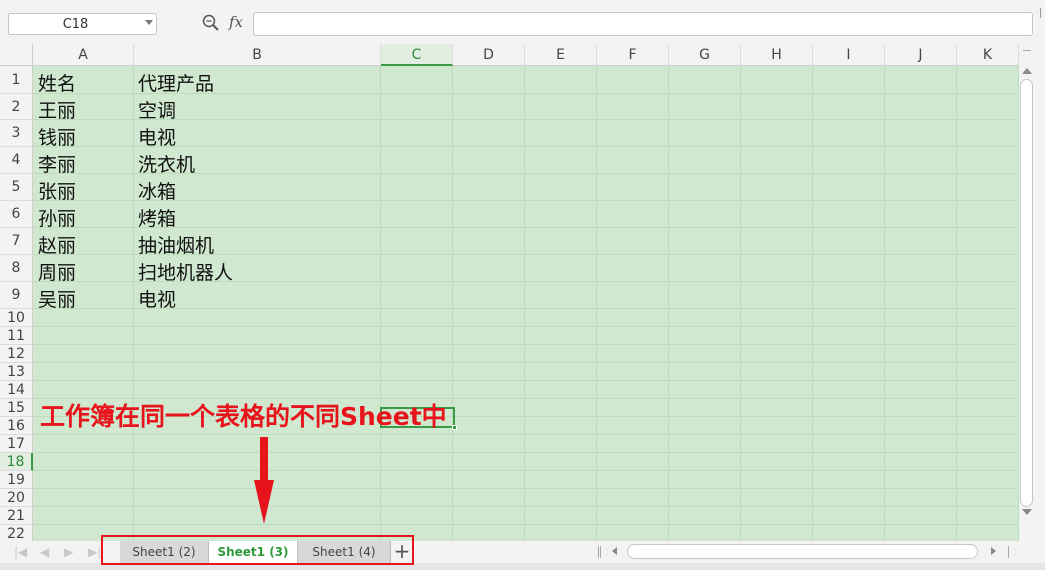 The image size is (1045, 570). What do you see at coordinates (243, 416) in the screenshot?
I see `annotation-text: 工作簿在同一个表格的不同Sheet中` at bounding box center [243, 416].